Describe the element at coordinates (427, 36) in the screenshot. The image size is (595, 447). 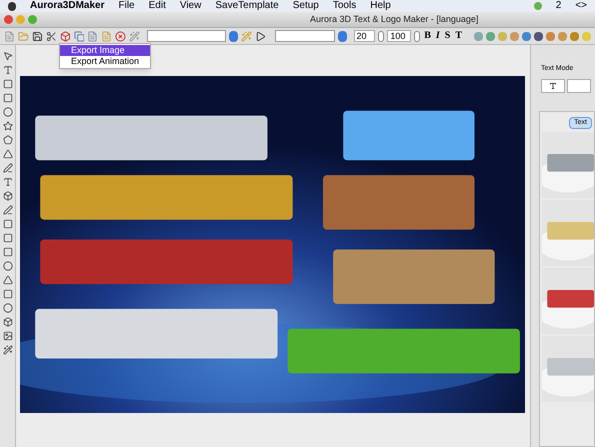
I see `format-button: B` at that location.